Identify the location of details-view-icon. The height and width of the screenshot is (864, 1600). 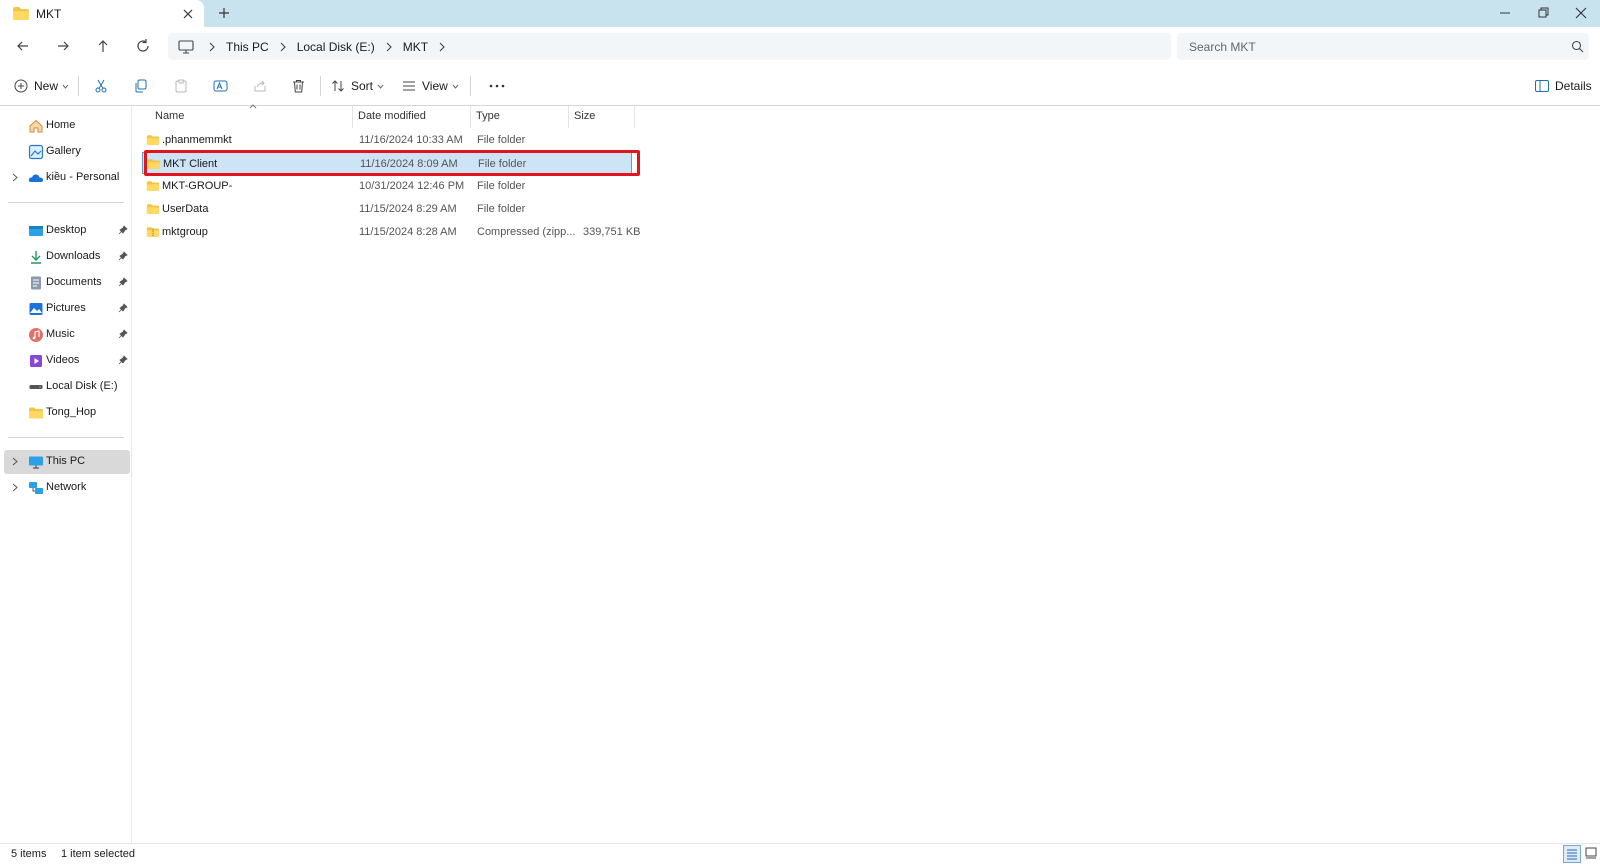
(1572, 854).